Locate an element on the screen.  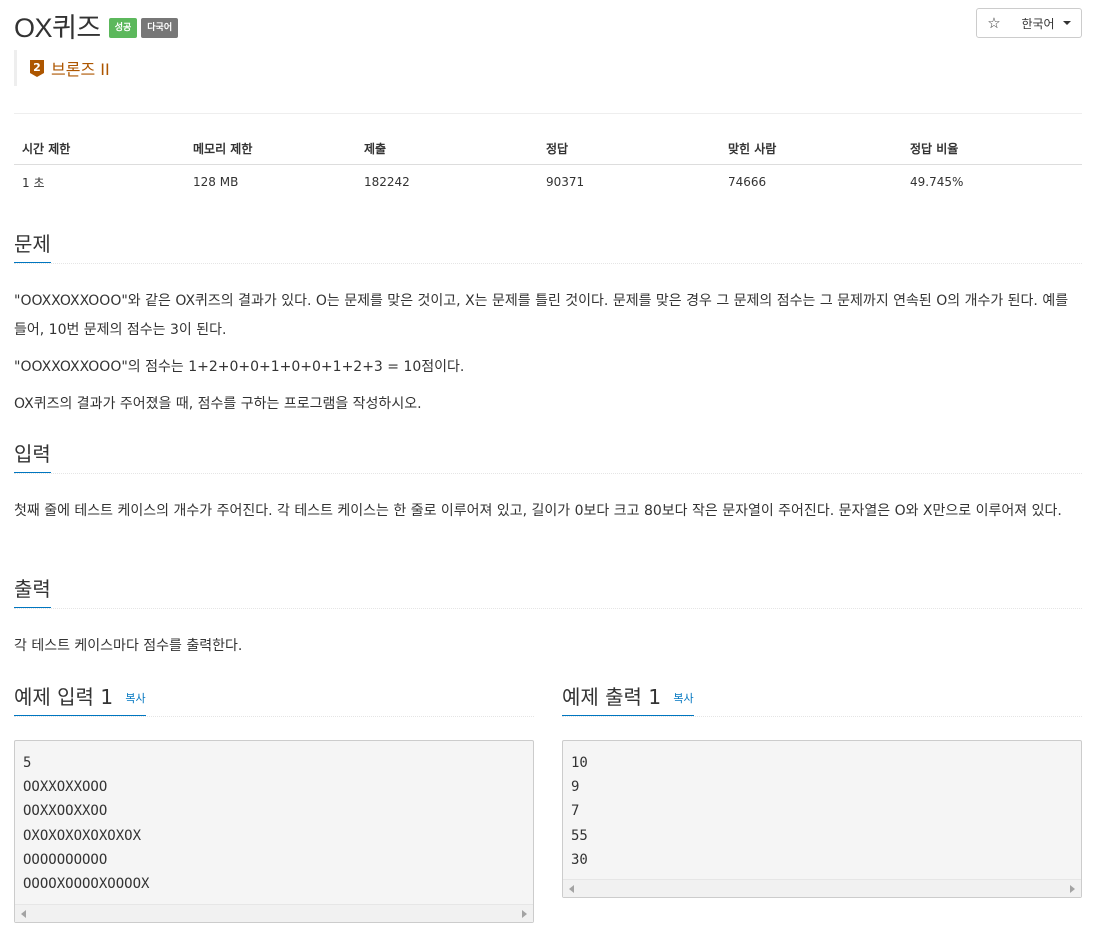
copy-sample-input-button: 복사 is located at coordinates (135, 698).